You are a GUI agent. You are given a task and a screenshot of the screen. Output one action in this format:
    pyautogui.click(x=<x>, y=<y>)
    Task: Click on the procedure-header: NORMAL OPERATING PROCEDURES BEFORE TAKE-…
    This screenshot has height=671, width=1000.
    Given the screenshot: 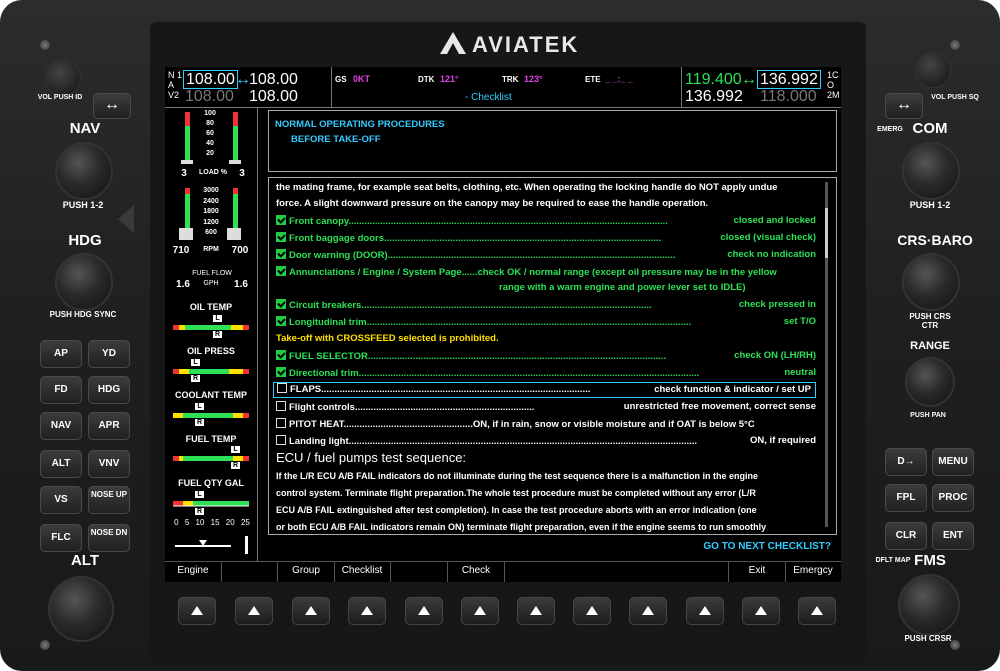 What is the action you would take?
    pyautogui.click(x=552, y=141)
    